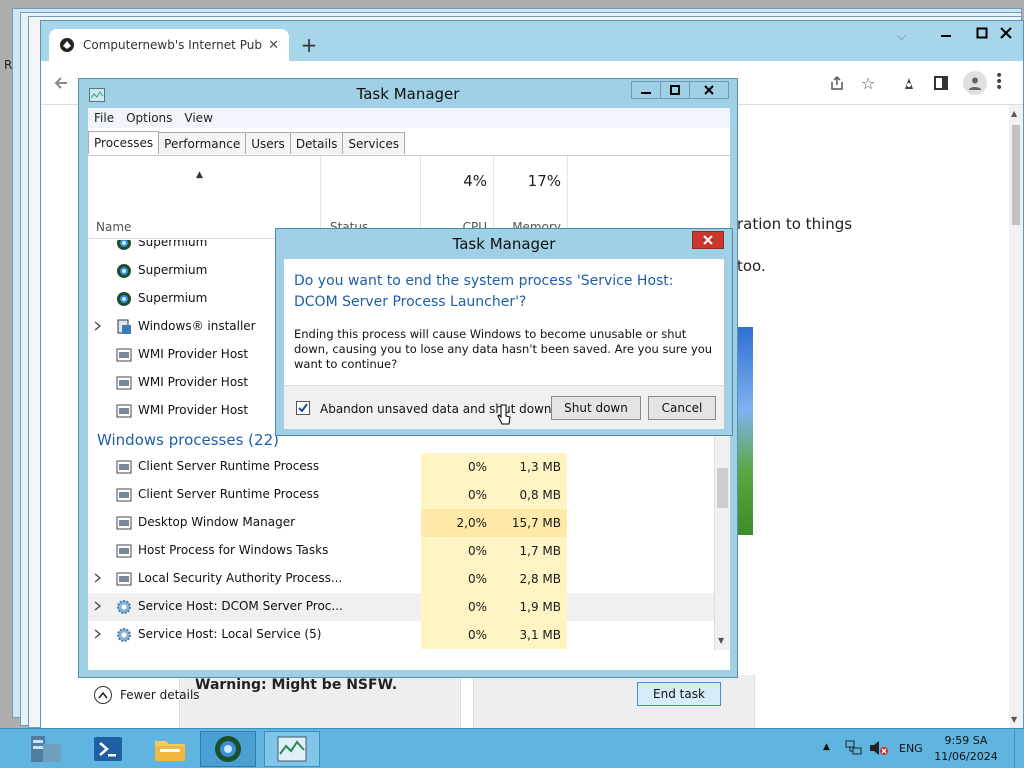 Image resolution: width=1024 pixels, height=768 pixels. Describe the element at coordinates (646, 90) in the screenshot. I see `tm-minimize-button` at that location.